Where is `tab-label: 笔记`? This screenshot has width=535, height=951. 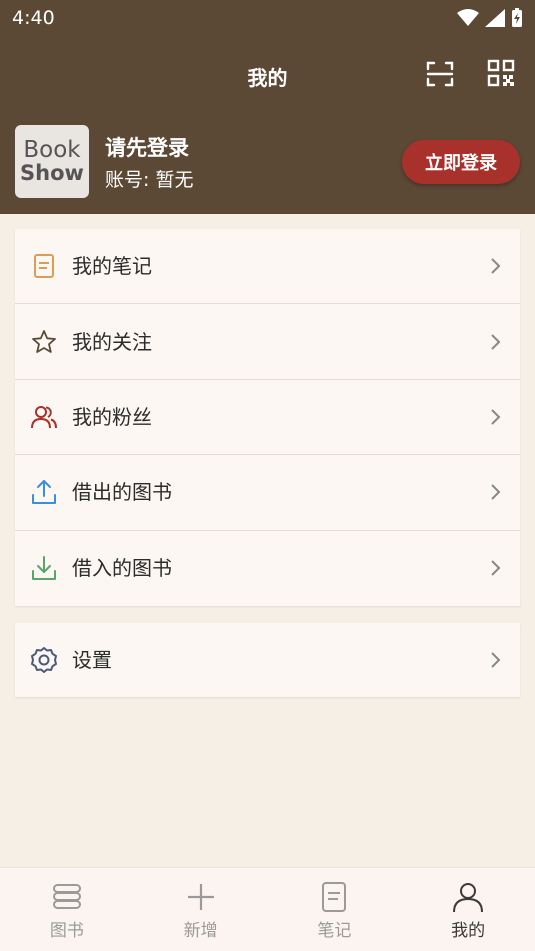
tab-label: 笔记 is located at coordinates (334, 931).